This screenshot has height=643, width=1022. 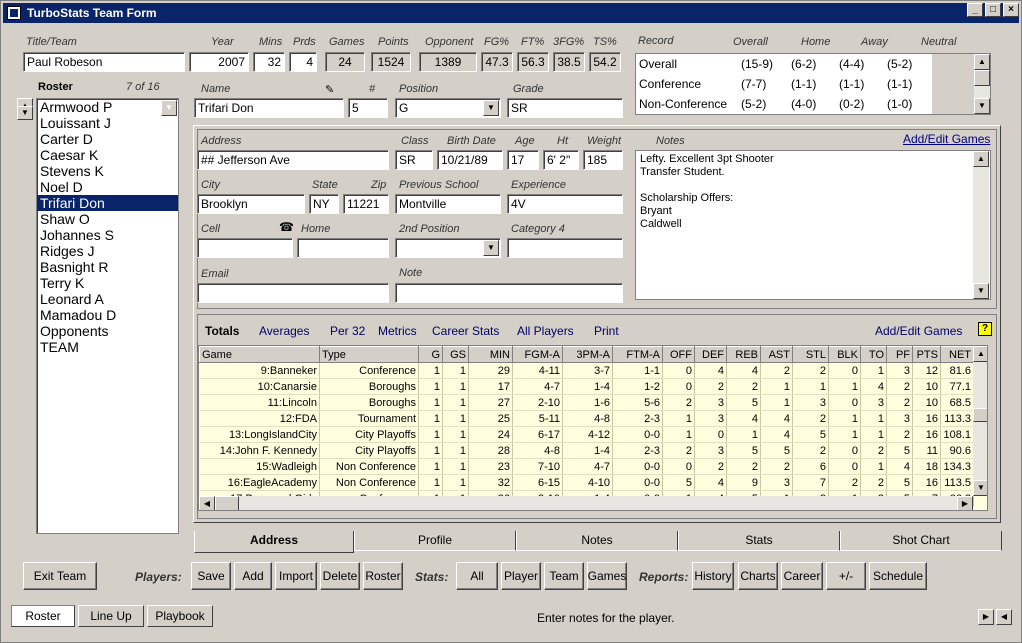 I want to click on tab-notes: Notes, so click(x=597, y=541).